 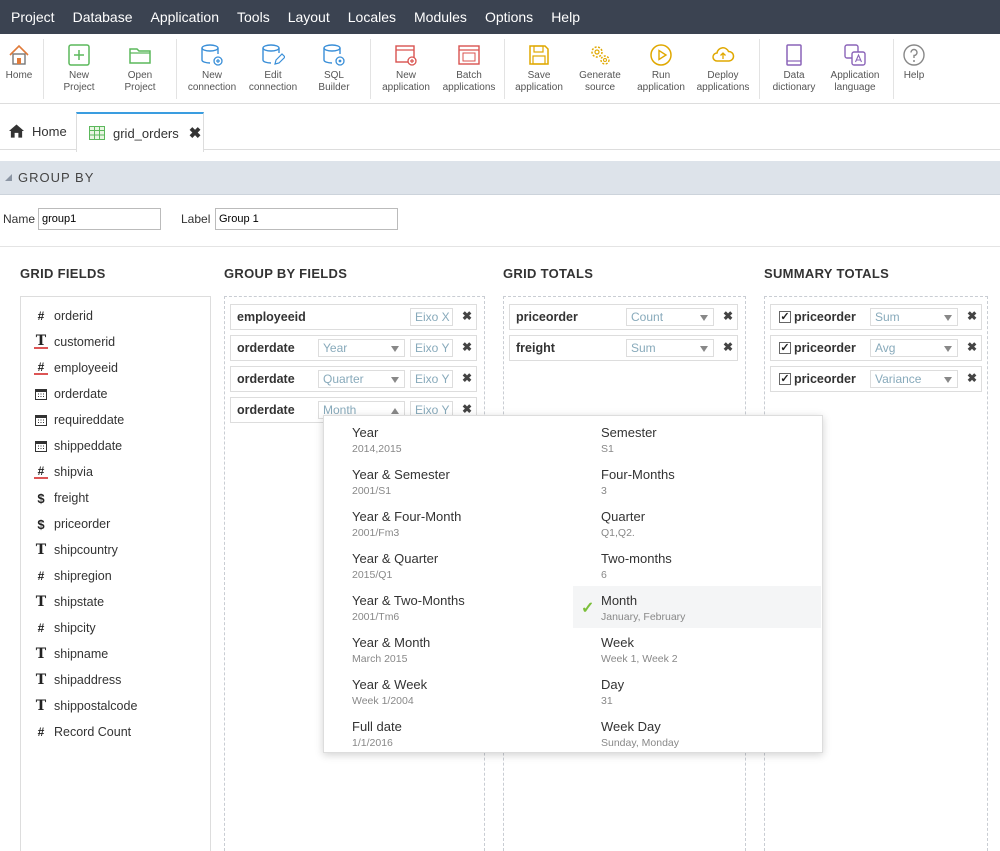 I want to click on tab-grid-orders: grid_orders ✖, so click(x=140, y=132).